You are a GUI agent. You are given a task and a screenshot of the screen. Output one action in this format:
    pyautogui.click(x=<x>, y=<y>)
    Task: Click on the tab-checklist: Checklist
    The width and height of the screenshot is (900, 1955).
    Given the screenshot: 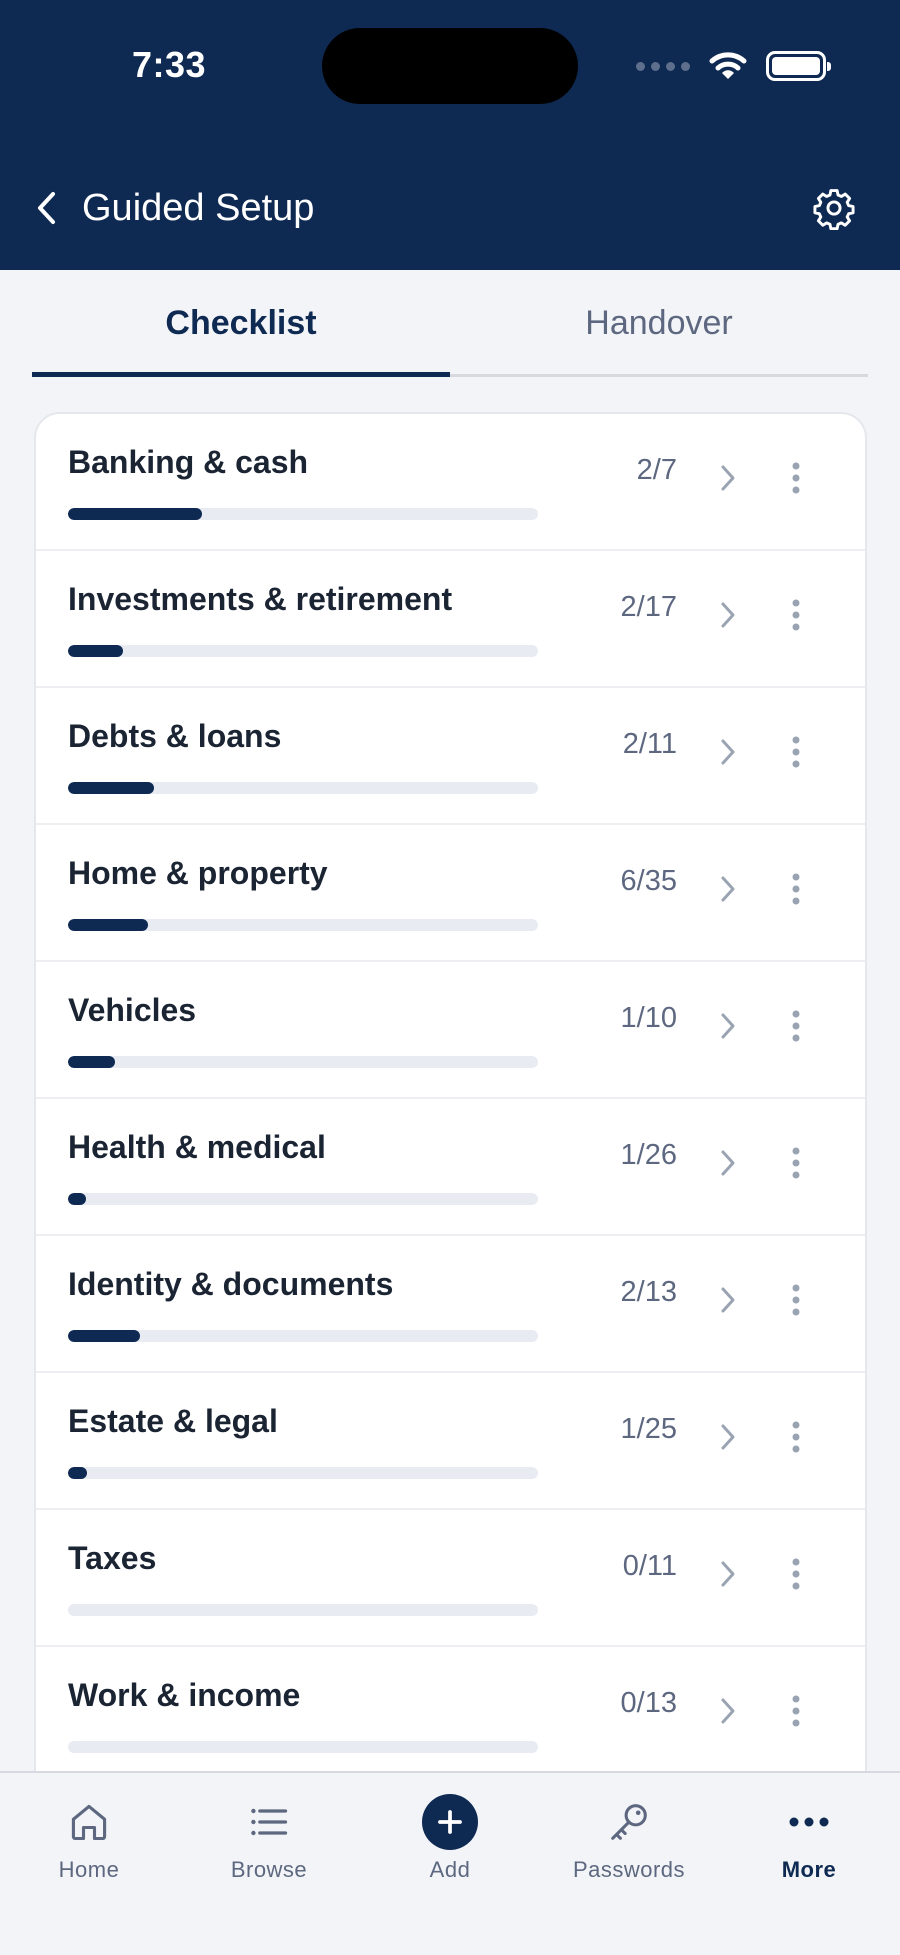 What is the action you would take?
    pyautogui.click(x=241, y=323)
    